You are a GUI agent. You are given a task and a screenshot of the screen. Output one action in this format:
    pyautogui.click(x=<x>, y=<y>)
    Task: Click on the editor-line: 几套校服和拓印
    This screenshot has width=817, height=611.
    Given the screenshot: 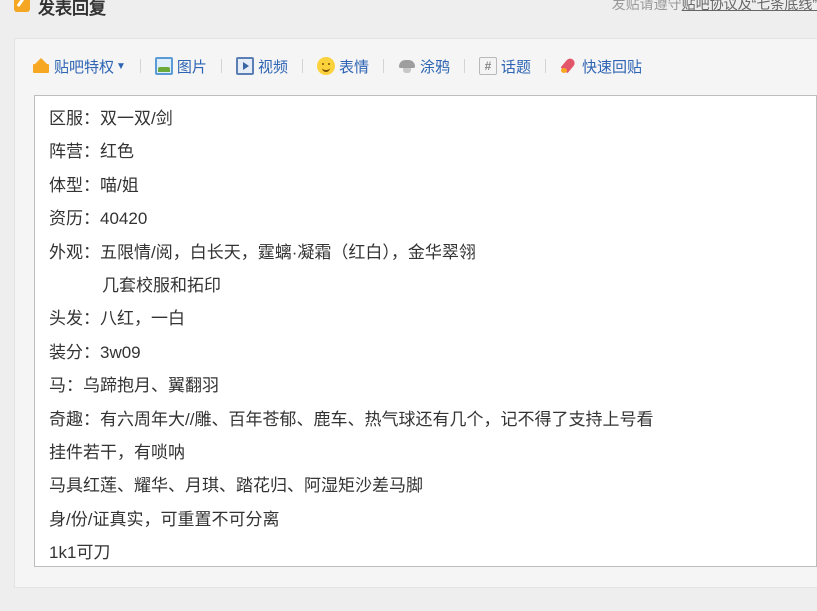 What is the action you would take?
    pyautogui.click(x=161, y=286)
    